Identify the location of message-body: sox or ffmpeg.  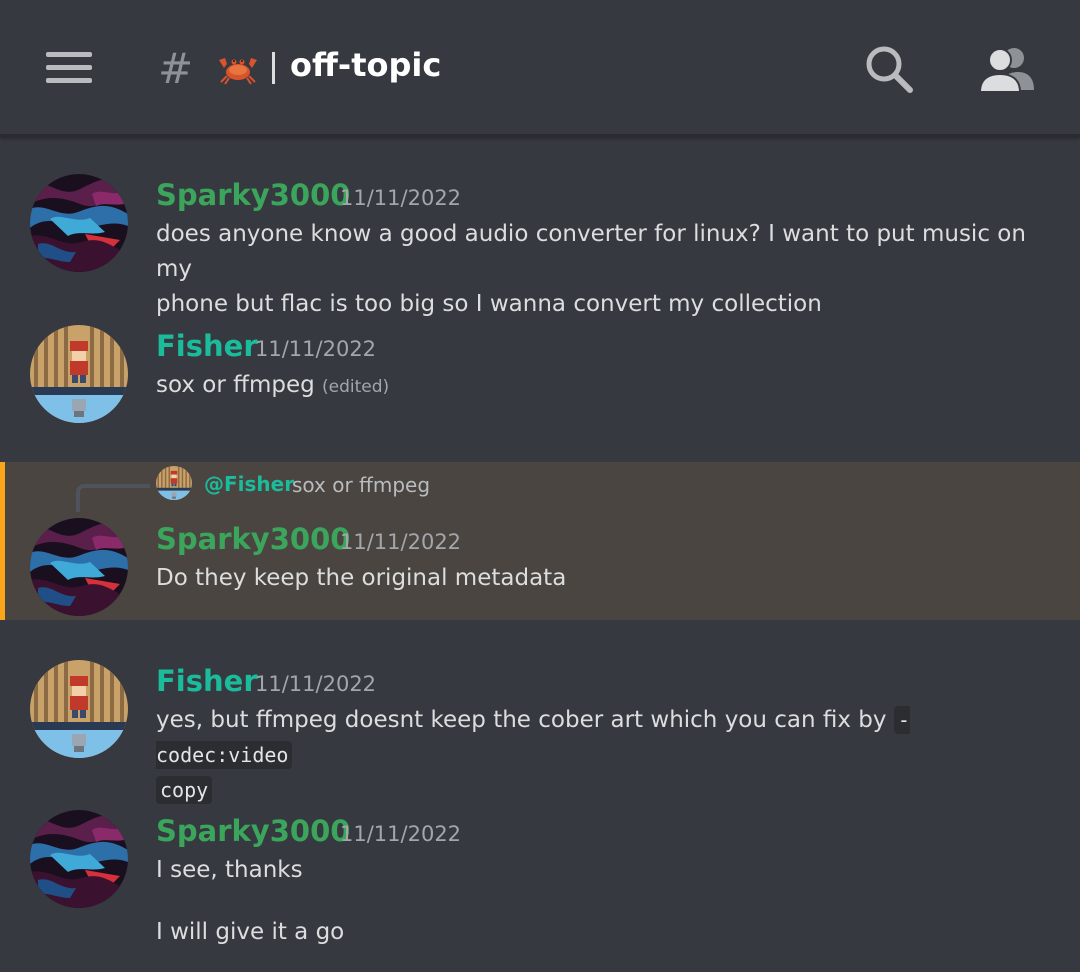
(235, 385).